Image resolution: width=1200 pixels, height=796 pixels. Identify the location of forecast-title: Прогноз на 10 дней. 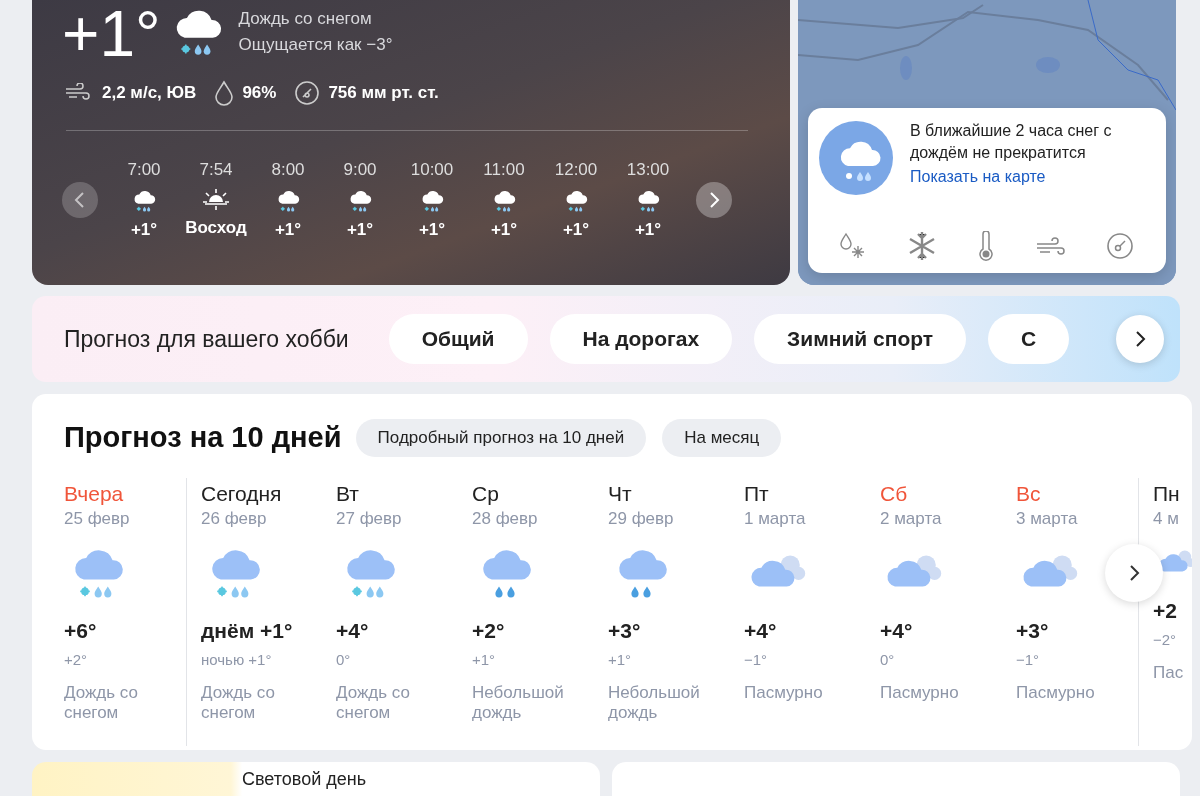
(203, 437).